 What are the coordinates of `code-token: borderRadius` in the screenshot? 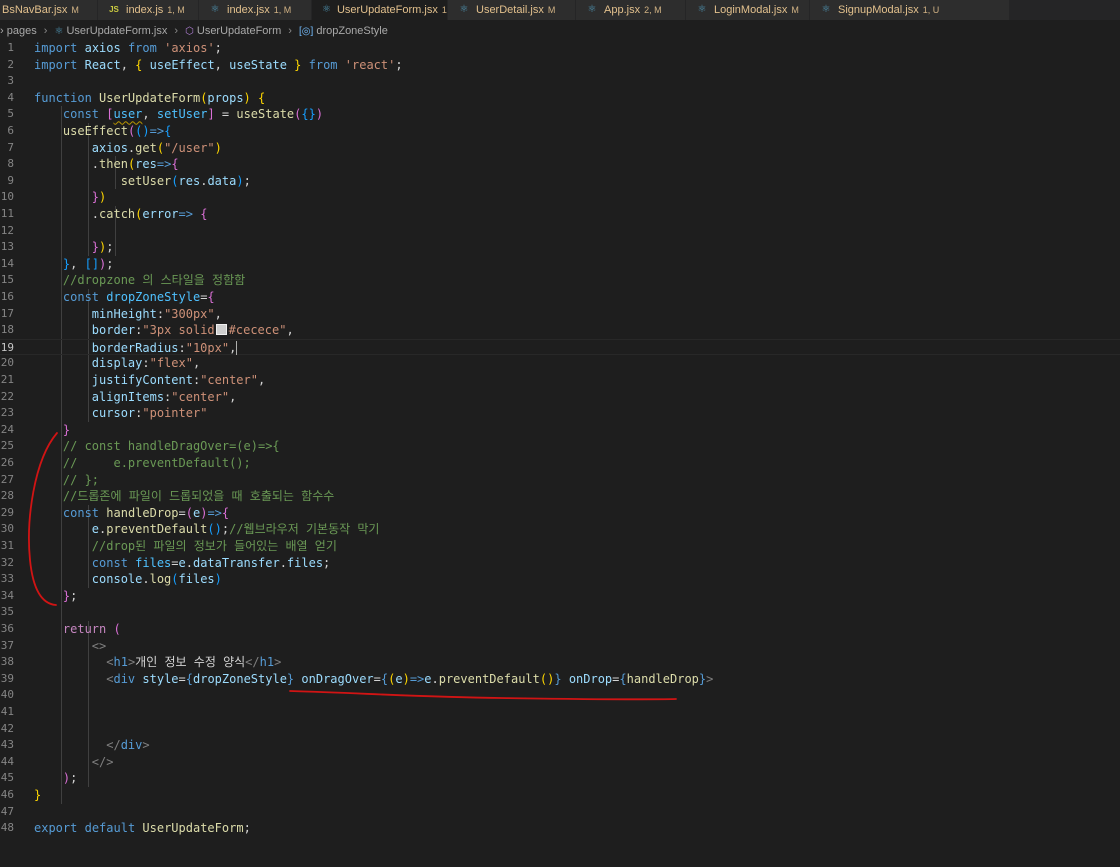 It's located at (135, 347).